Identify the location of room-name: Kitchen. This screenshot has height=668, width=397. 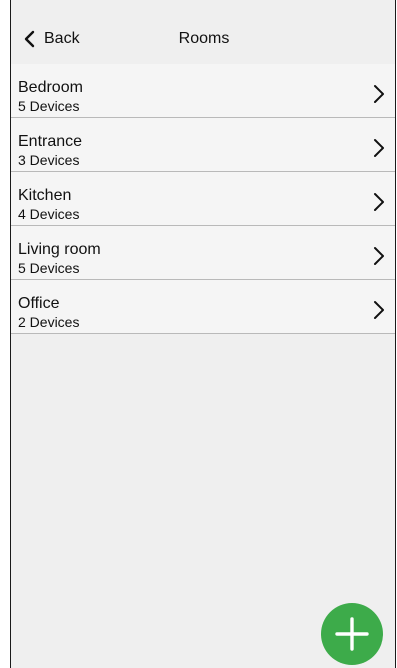
(45, 195).